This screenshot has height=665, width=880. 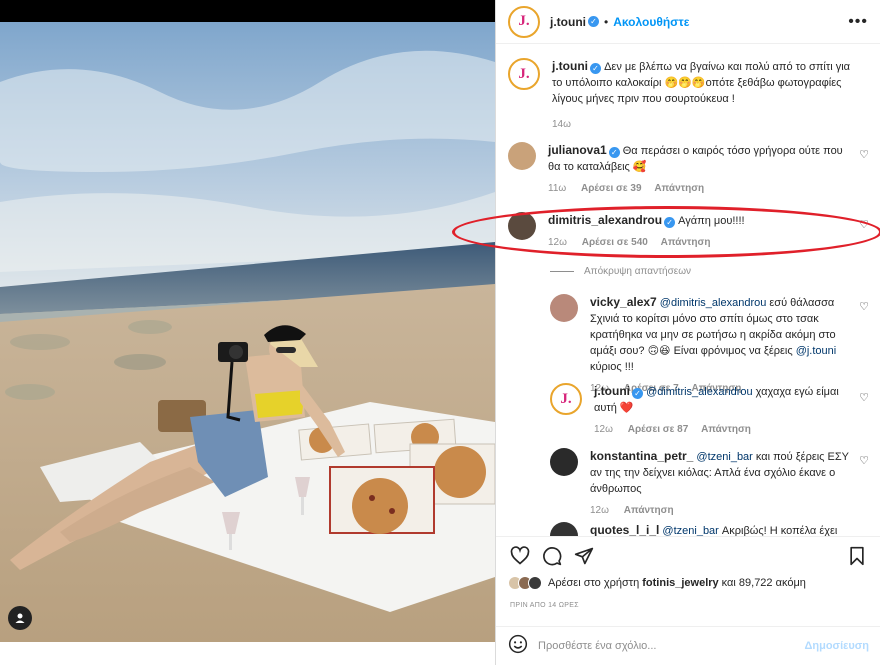 What do you see at coordinates (857, 556) in the screenshot?
I see `bookmark-icon` at bounding box center [857, 556].